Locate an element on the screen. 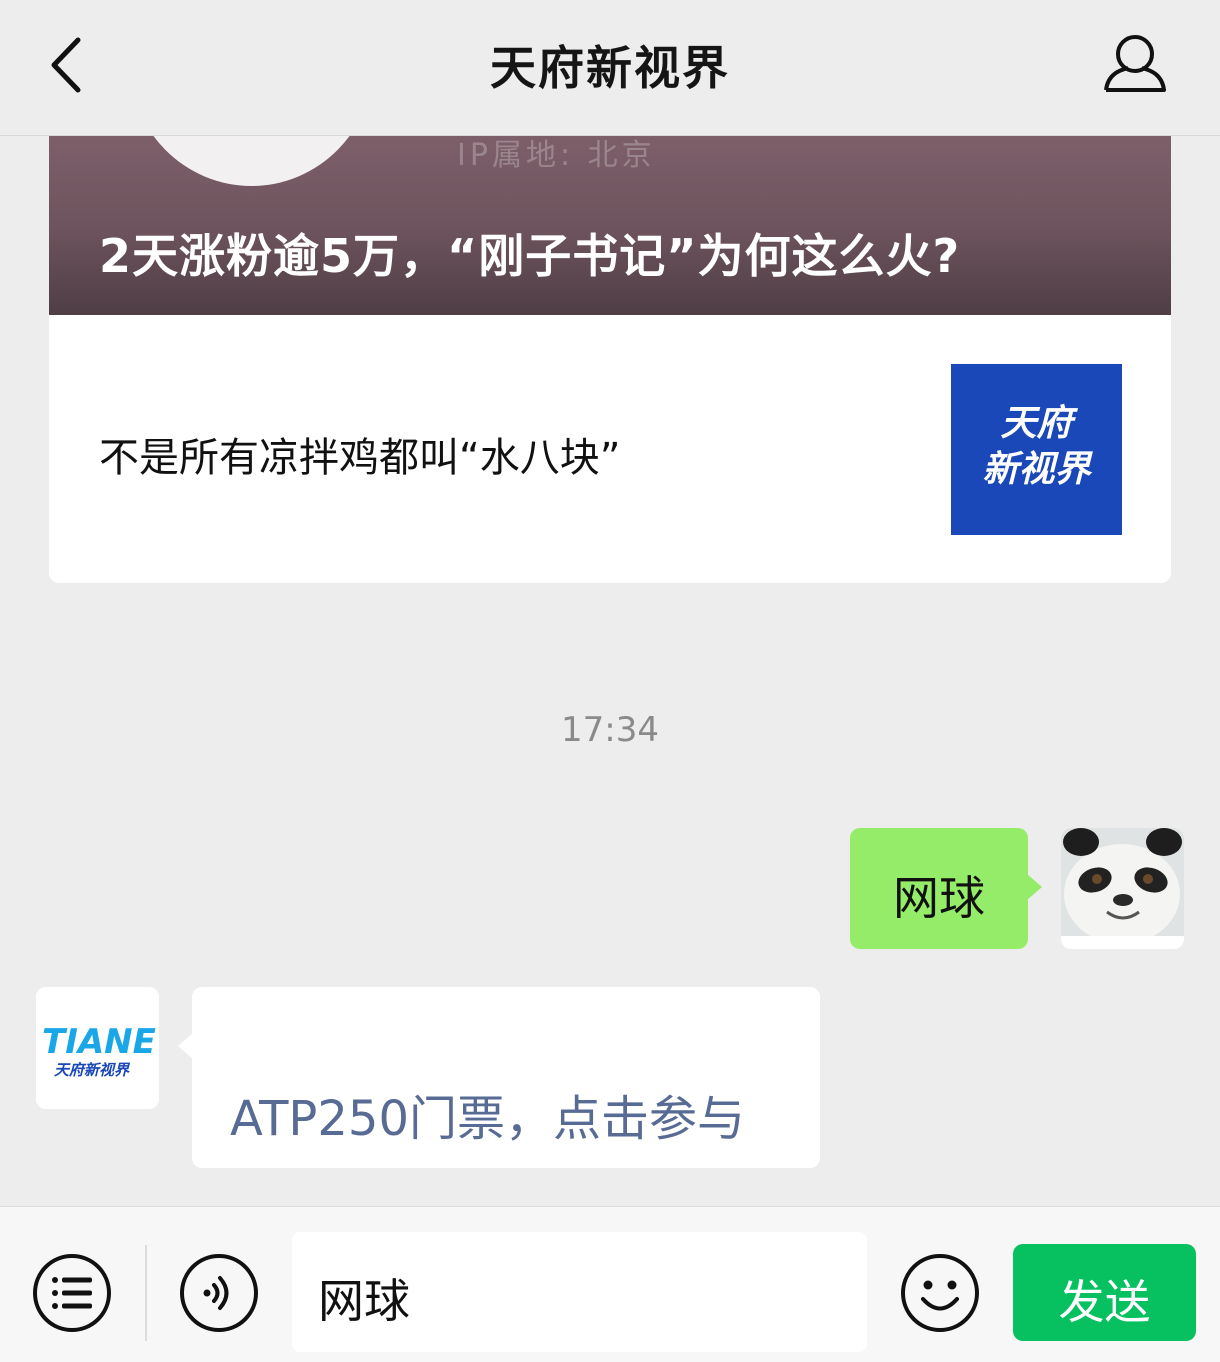 This screenshot has width=1220, height=1362. banner-title: 2天涨粉逾5万，“刚子书记”为何这么火? is located at coordinates (530, 256).